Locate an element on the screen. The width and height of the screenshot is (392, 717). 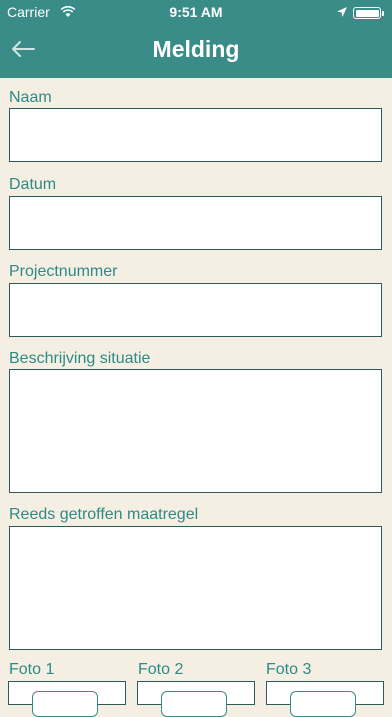
status-bar: Carrier 9:51 AM is located at coordinates (196, 12).